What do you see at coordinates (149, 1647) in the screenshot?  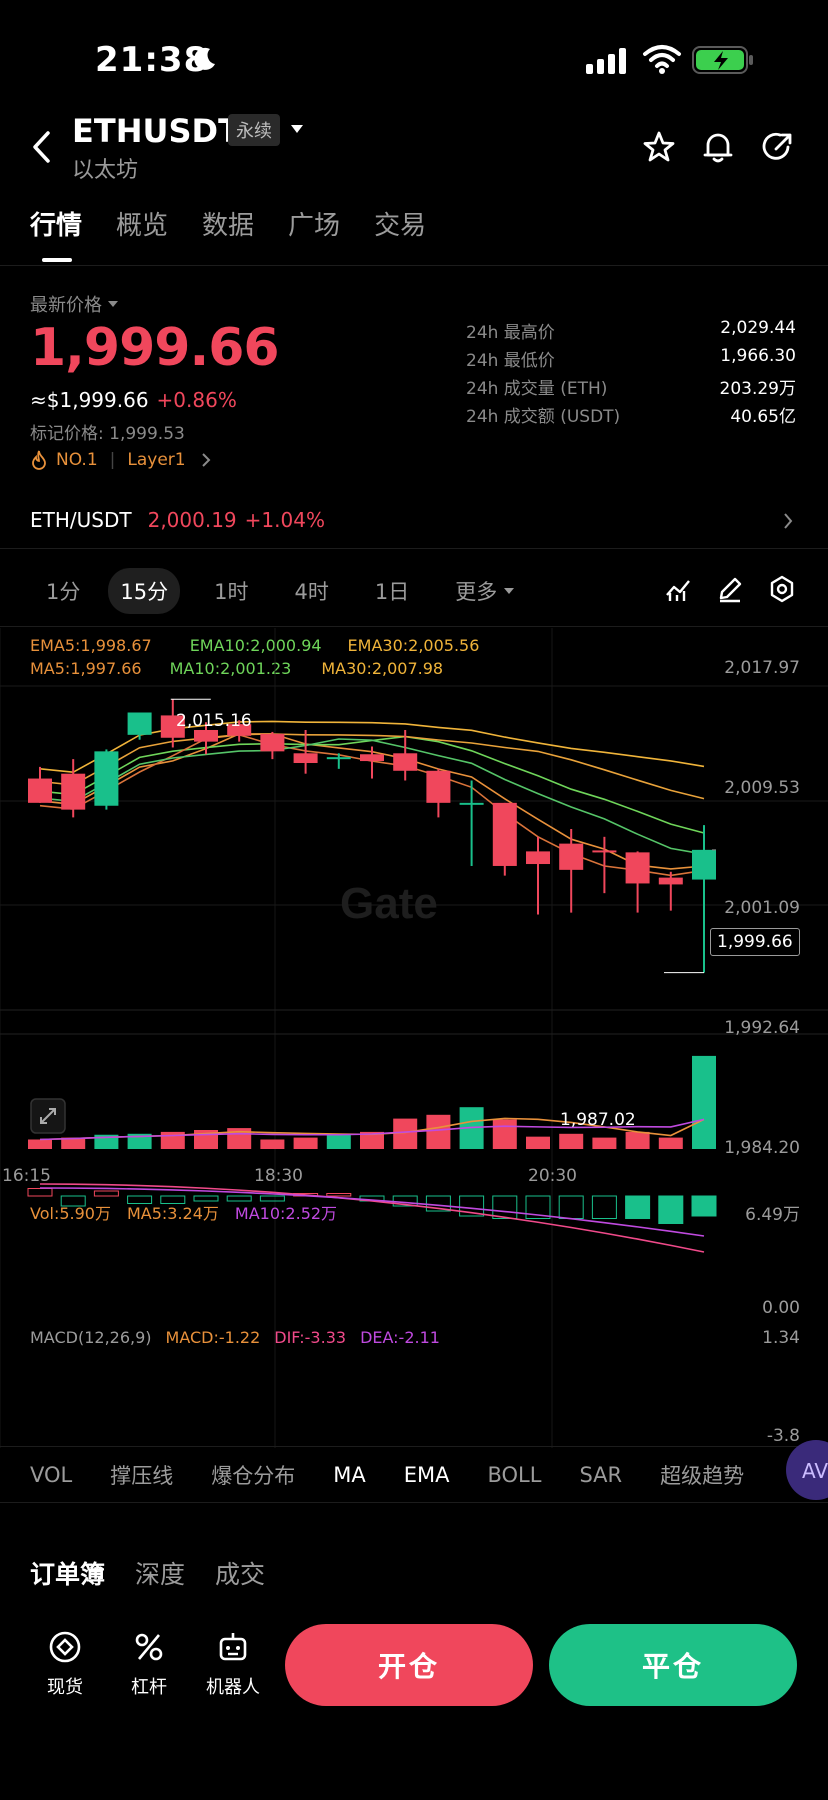 I see `percent-icon` at bounding box center [149, 1647].